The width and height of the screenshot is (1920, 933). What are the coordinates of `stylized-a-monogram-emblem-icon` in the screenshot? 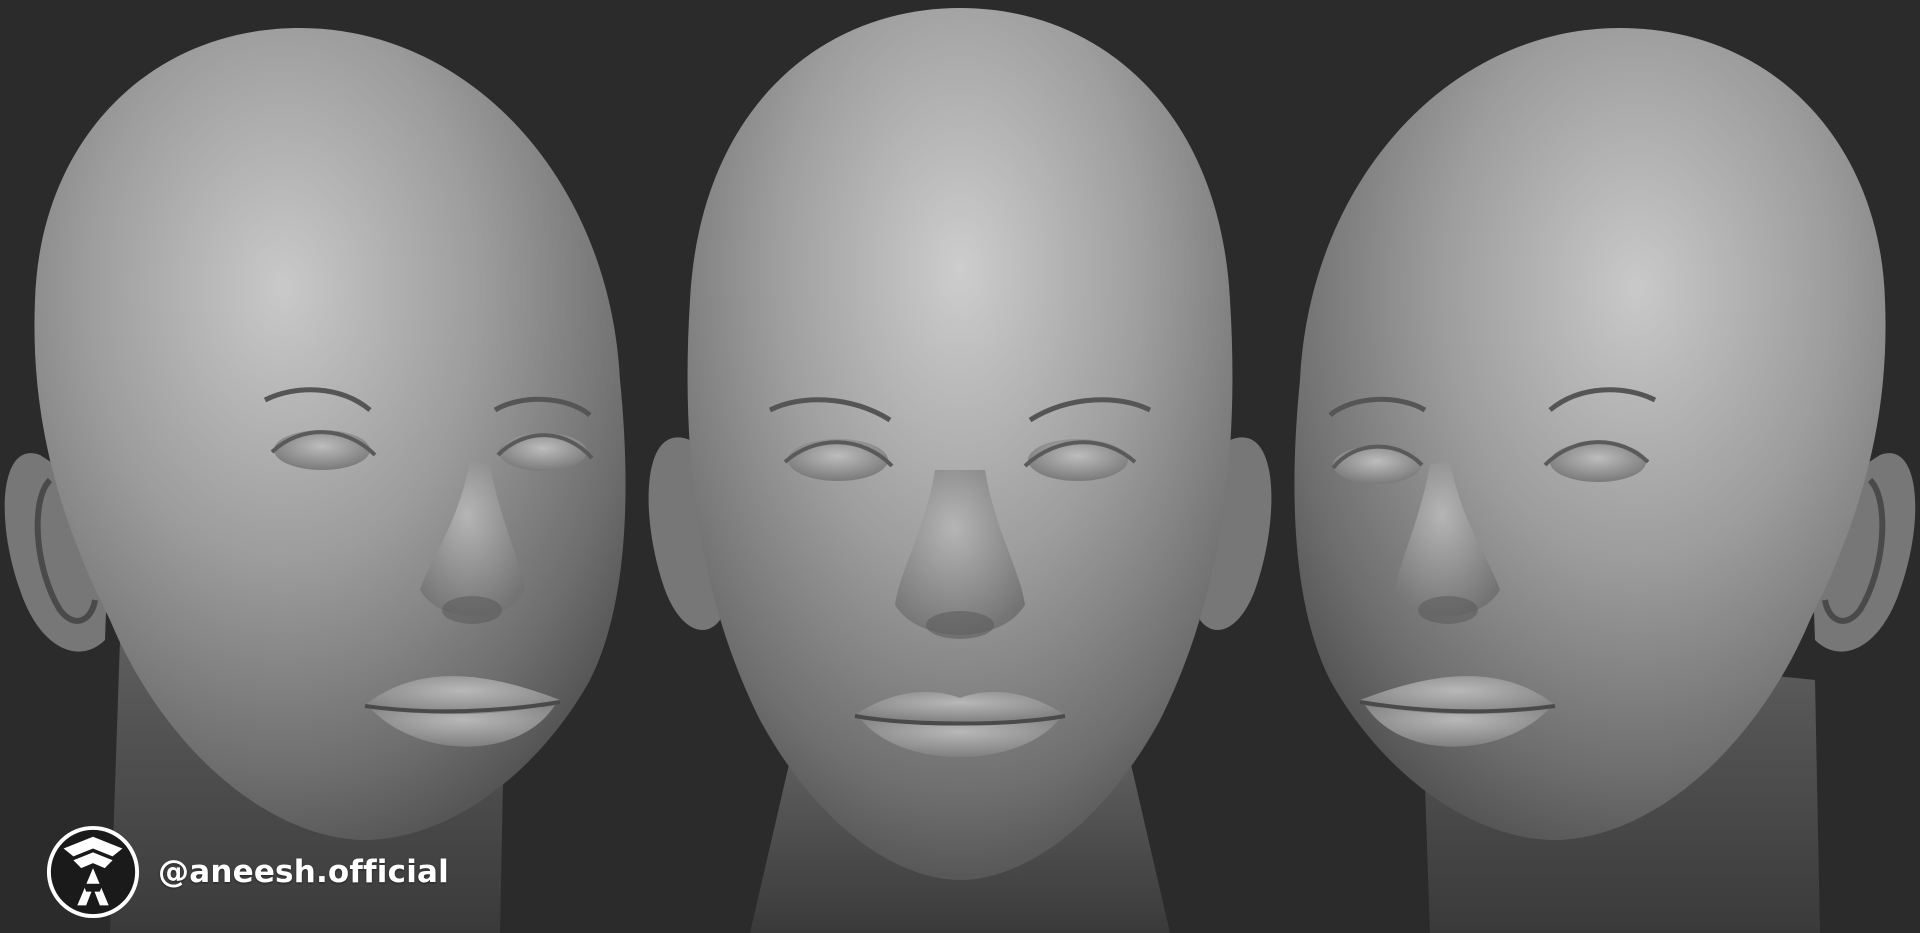 It's located at (93, 872).